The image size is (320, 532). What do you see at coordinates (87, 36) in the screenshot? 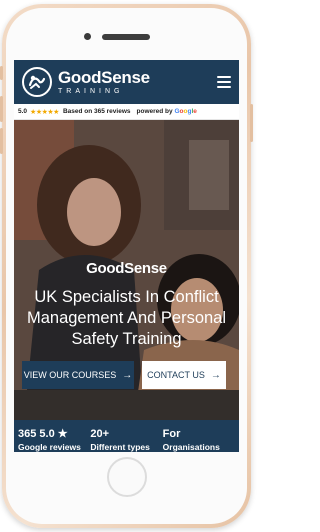
I see `front-camera` at bounding box center [87, 36].